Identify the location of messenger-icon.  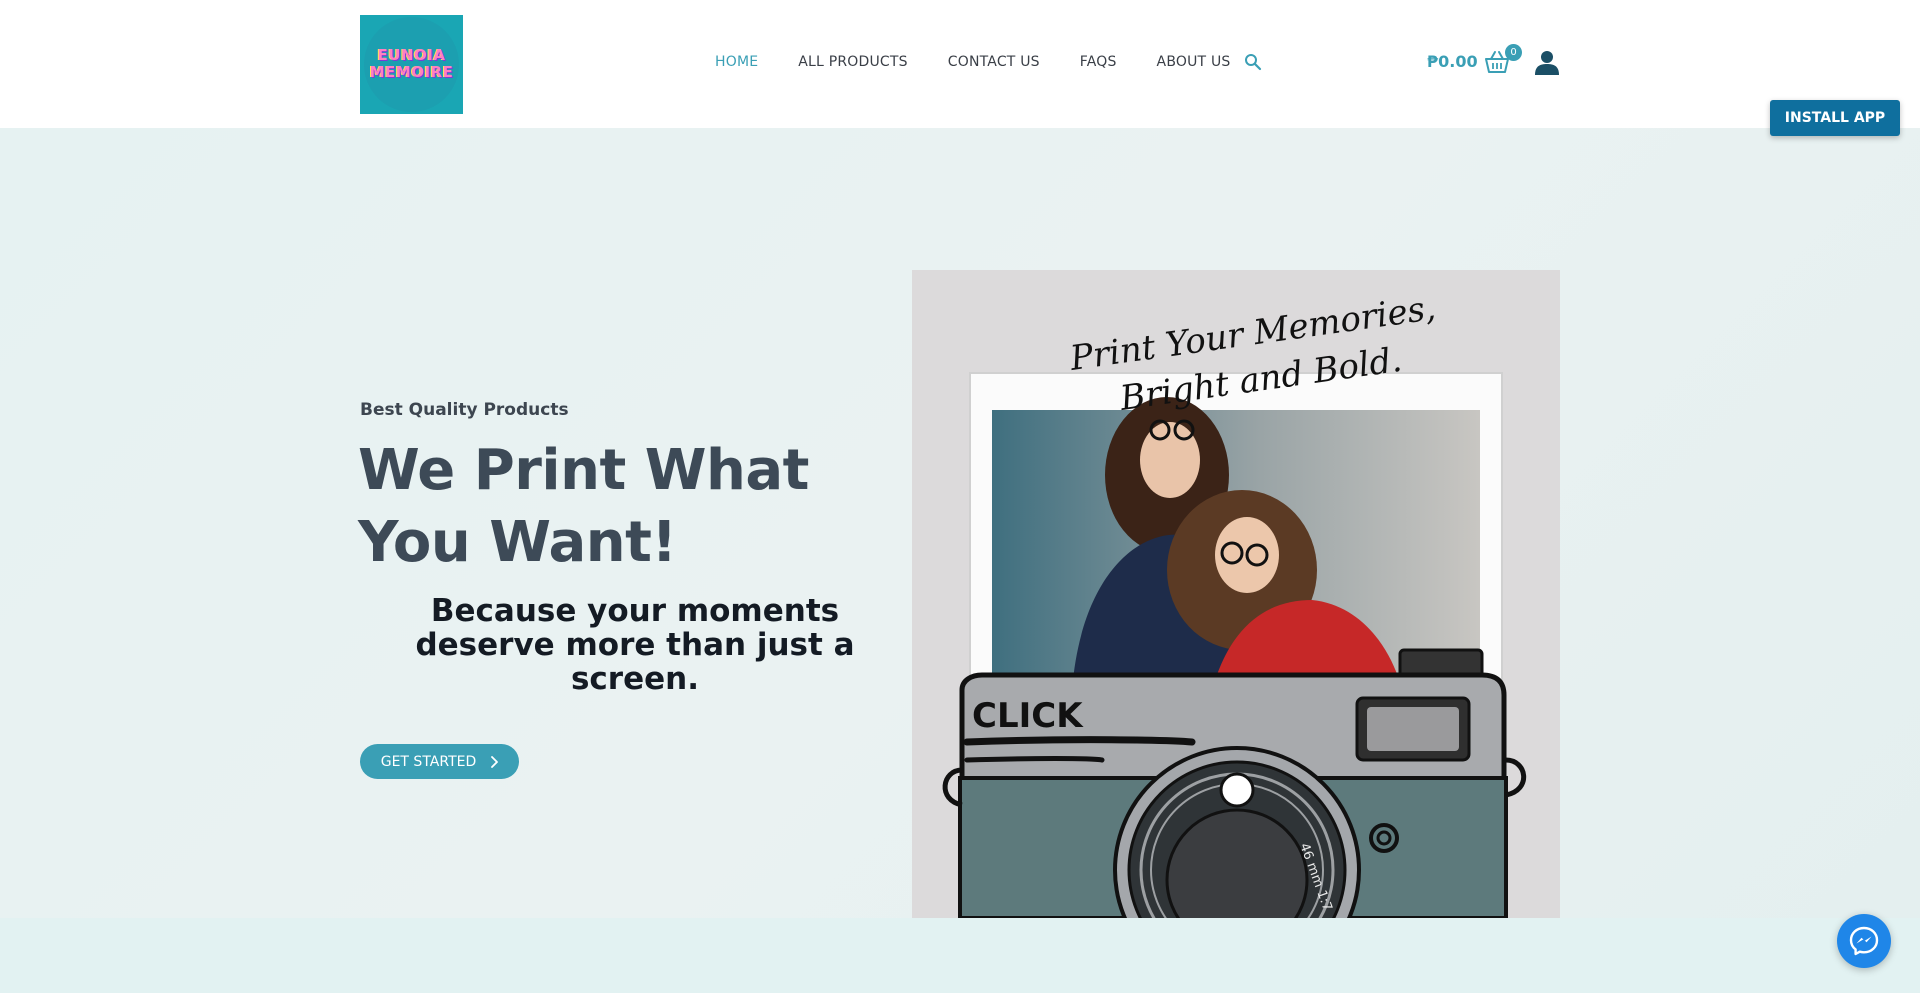
(1864, 941).